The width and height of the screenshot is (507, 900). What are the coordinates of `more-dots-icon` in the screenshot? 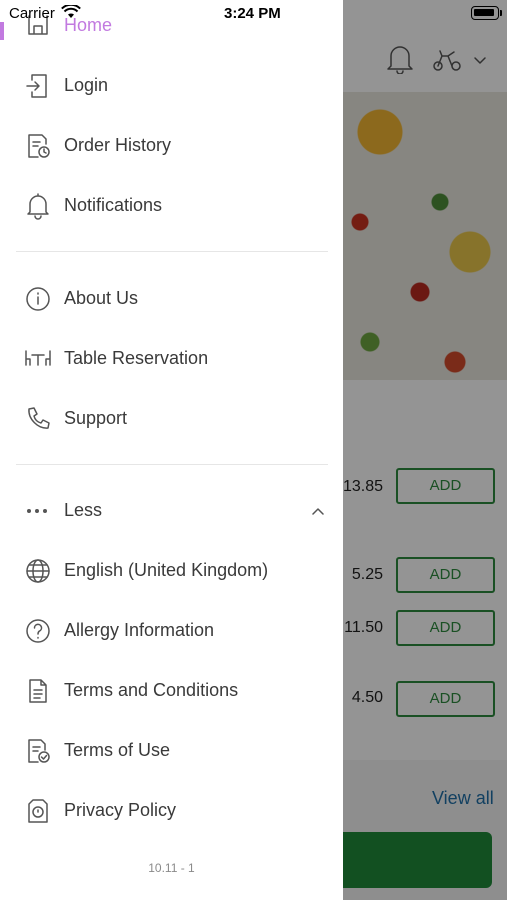 It's located at (37, 511).